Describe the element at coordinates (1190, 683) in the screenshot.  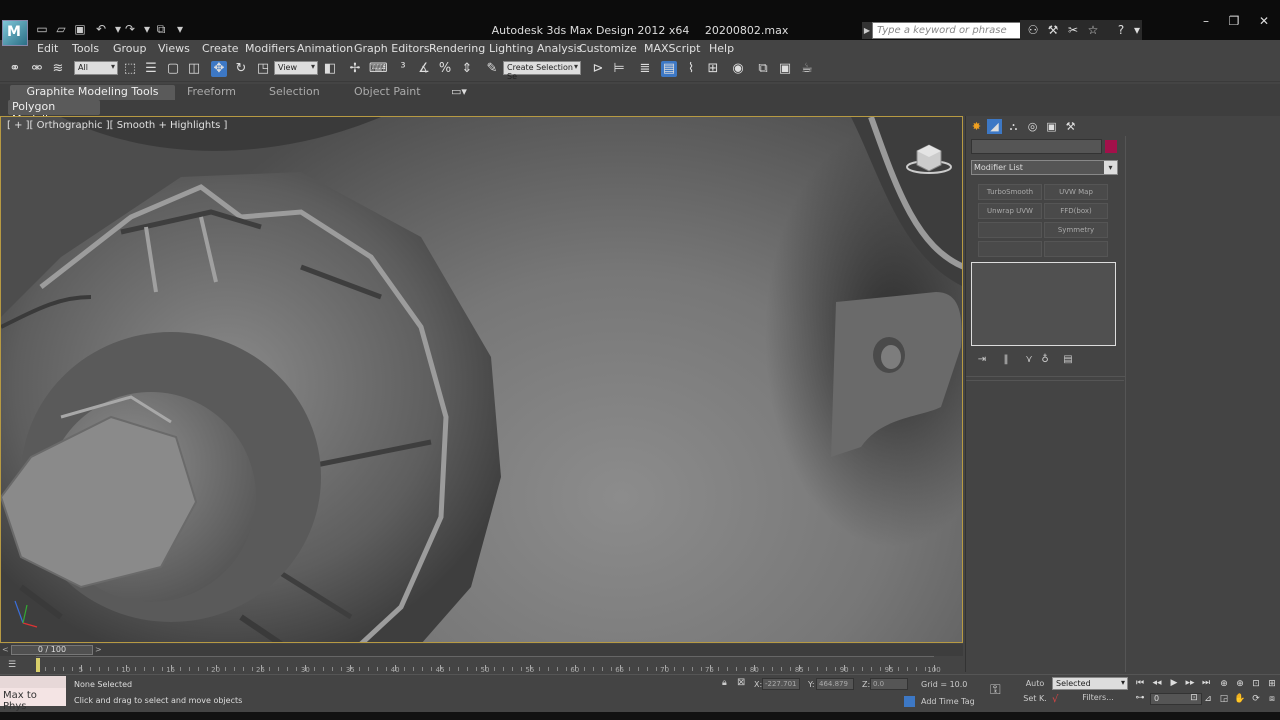
I see `next-frame-icon: ▸▸` at that location.